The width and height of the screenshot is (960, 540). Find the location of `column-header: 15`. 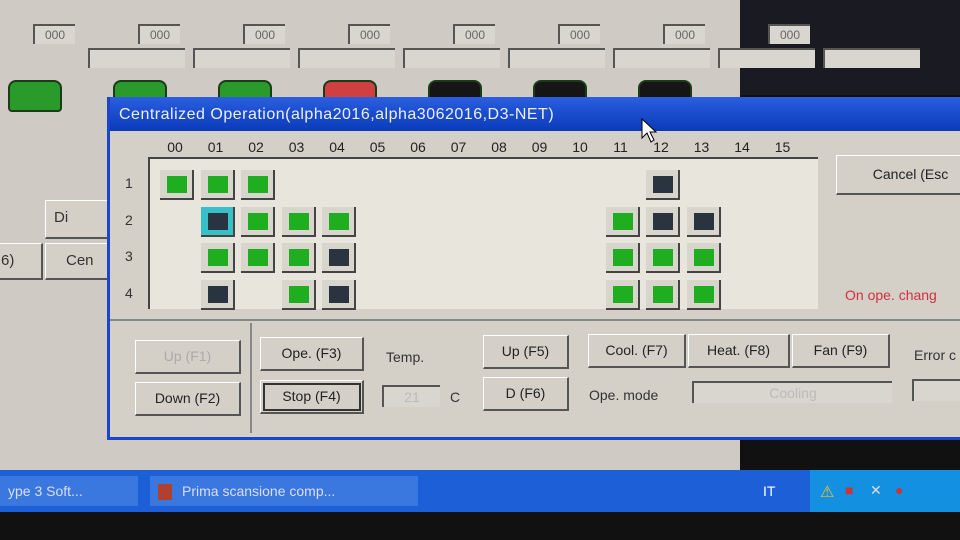

column-header: 15 is located at coordinates (782, 147).